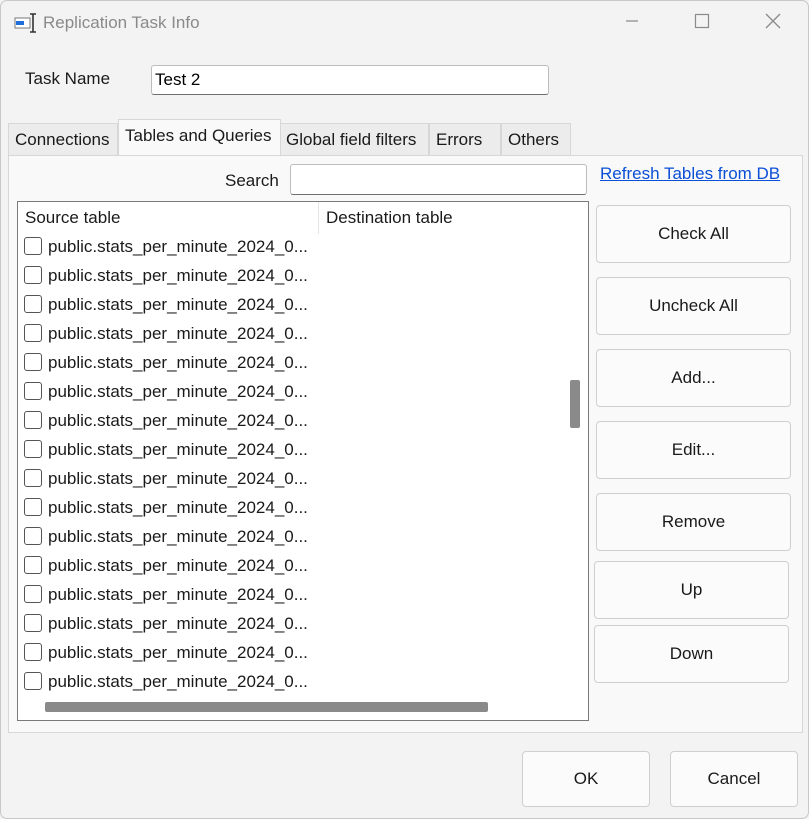 The width and height of the screenshot is (809, 819). I want to click on cancel-button: Cancel, so click(734, 779).